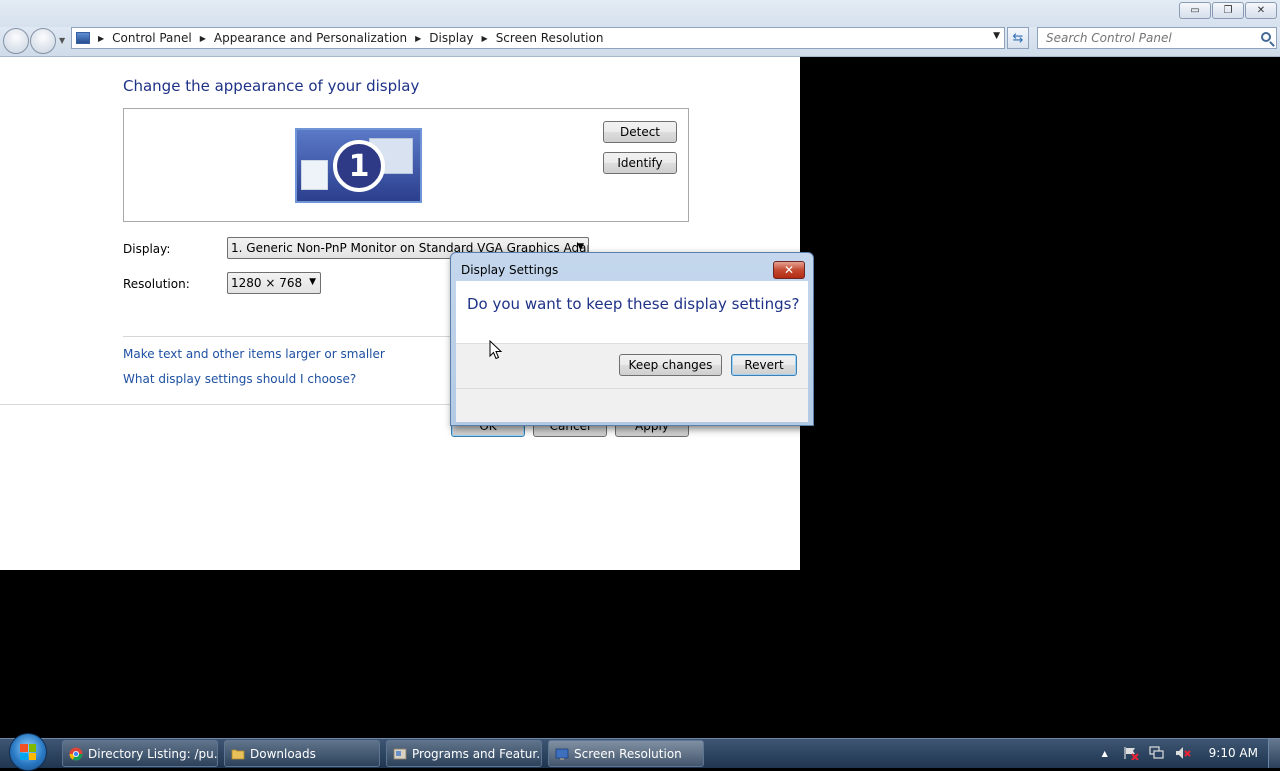  I want to click on network-icon, so click(1157, 753).